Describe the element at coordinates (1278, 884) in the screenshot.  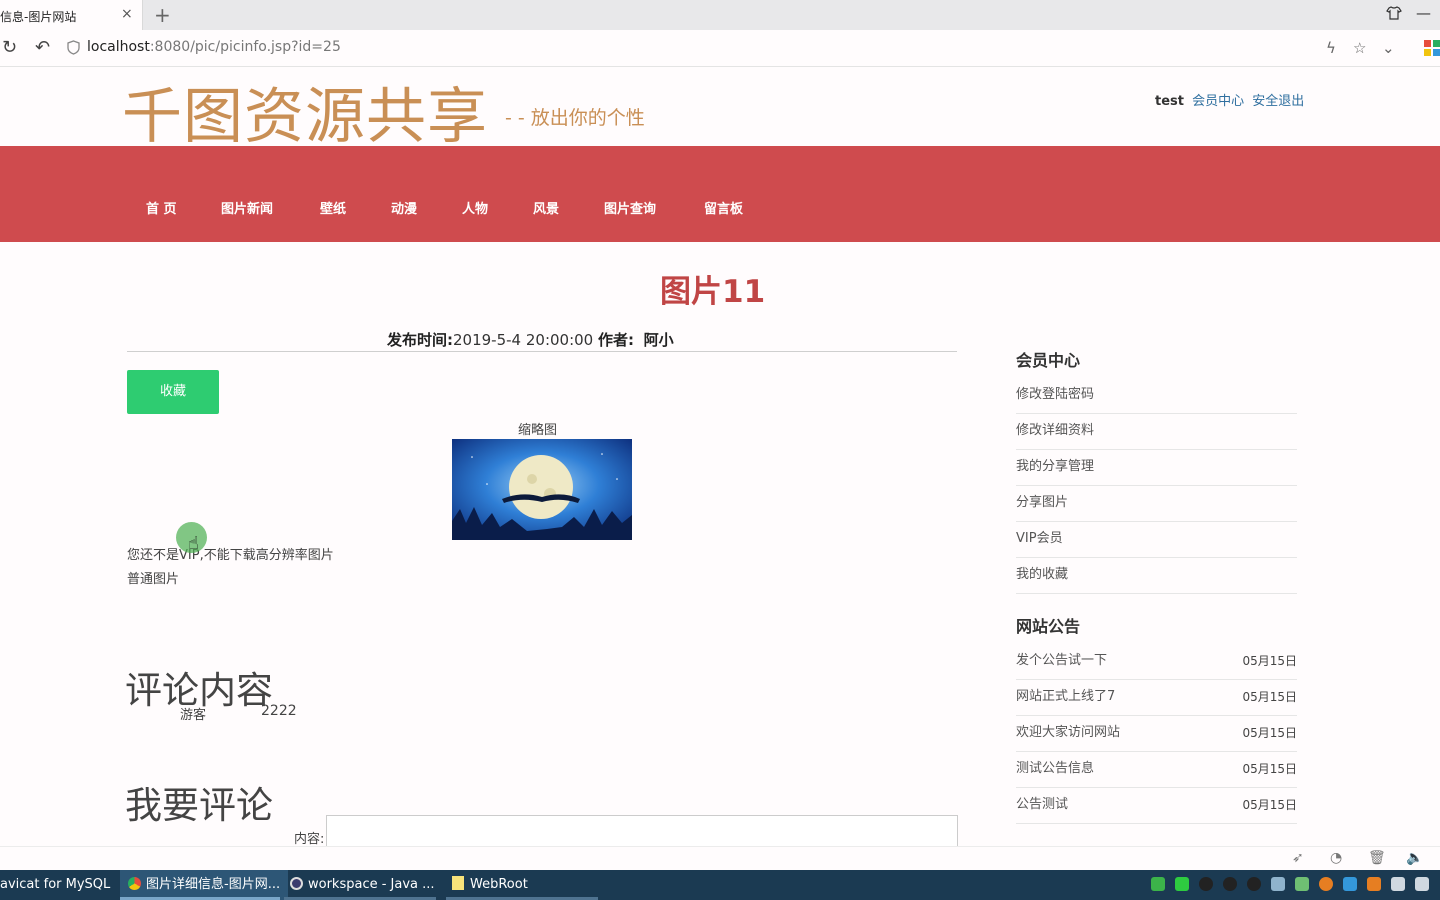
I see `tray-network-icon` at that location.